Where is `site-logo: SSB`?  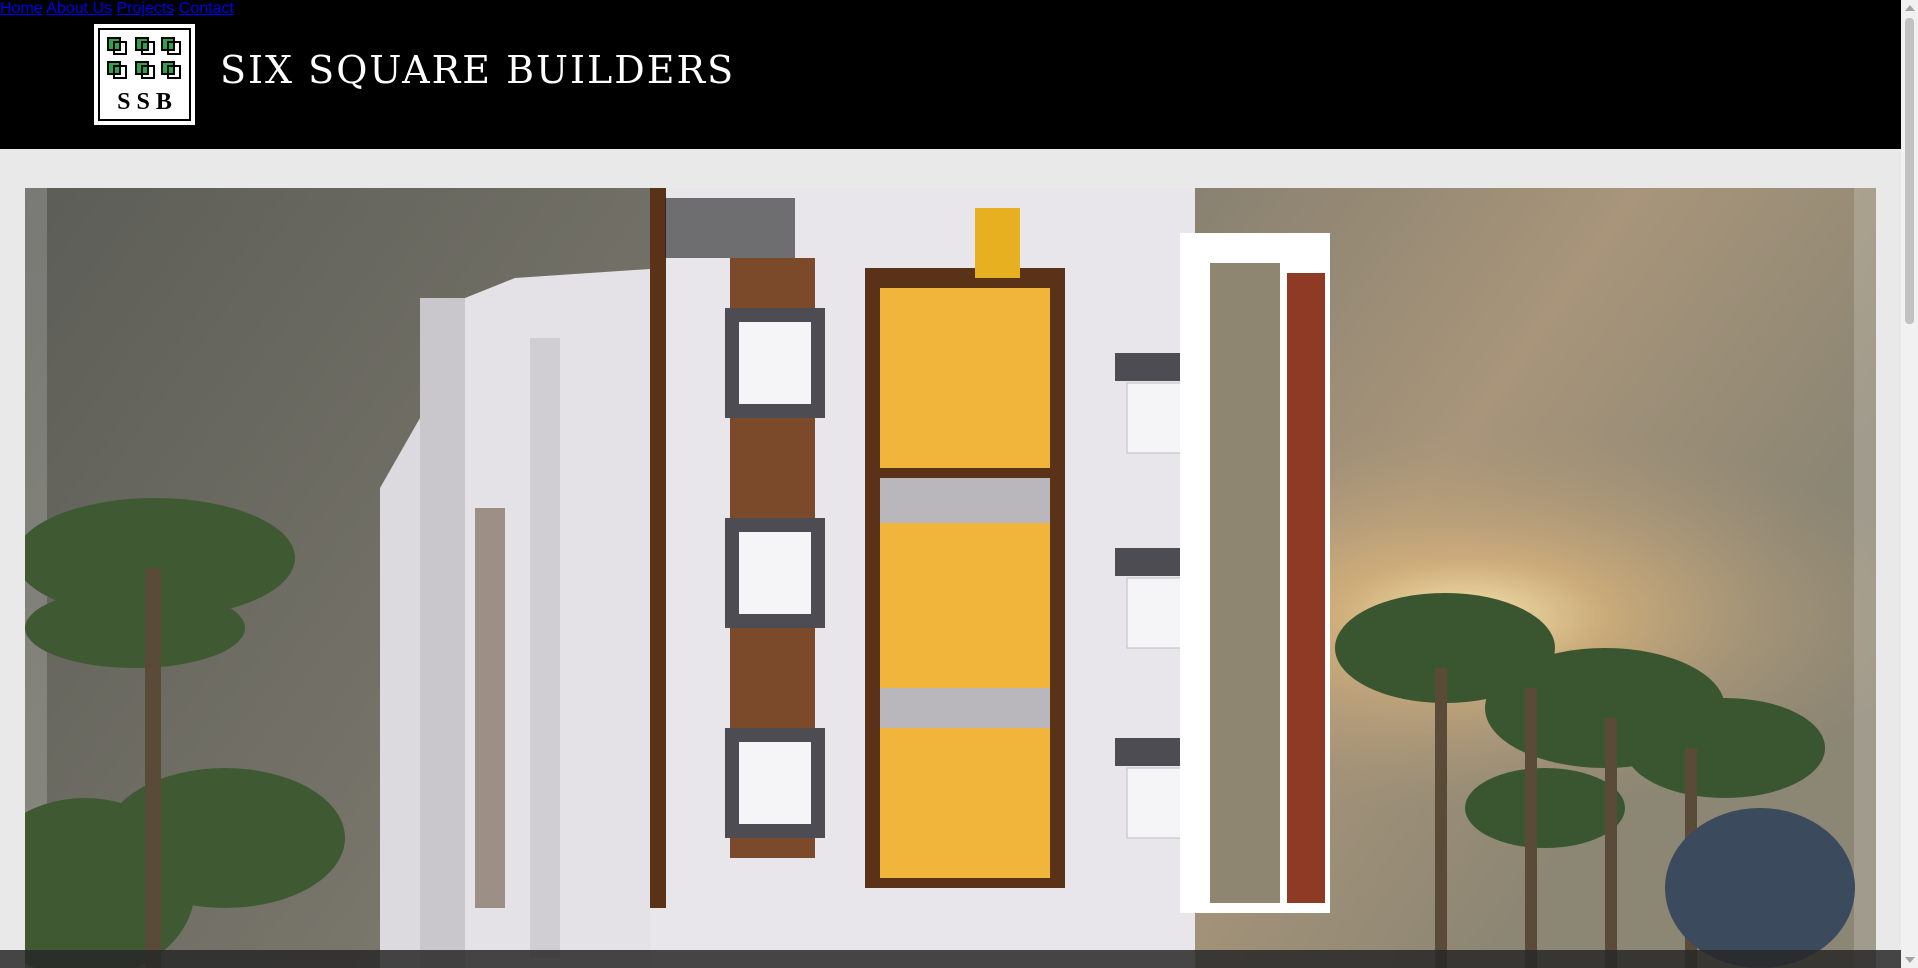
site-logo: SSB is located at coordinates (144, 74).